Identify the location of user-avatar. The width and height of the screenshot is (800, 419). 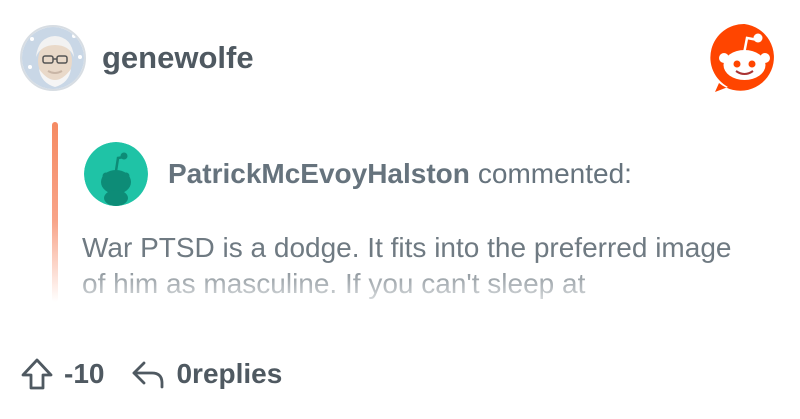
(53, 58).